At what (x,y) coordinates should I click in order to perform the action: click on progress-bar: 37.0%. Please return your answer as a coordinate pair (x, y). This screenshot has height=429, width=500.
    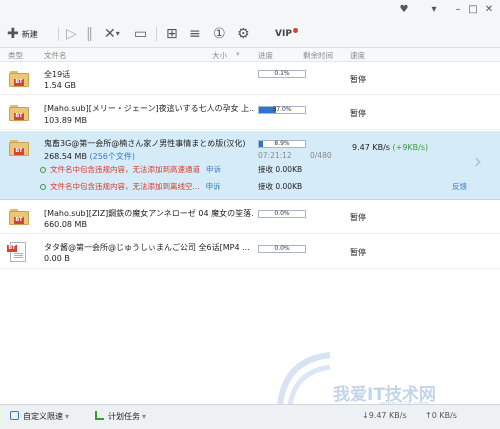
    Looking at the image, I should click on (282, 110).